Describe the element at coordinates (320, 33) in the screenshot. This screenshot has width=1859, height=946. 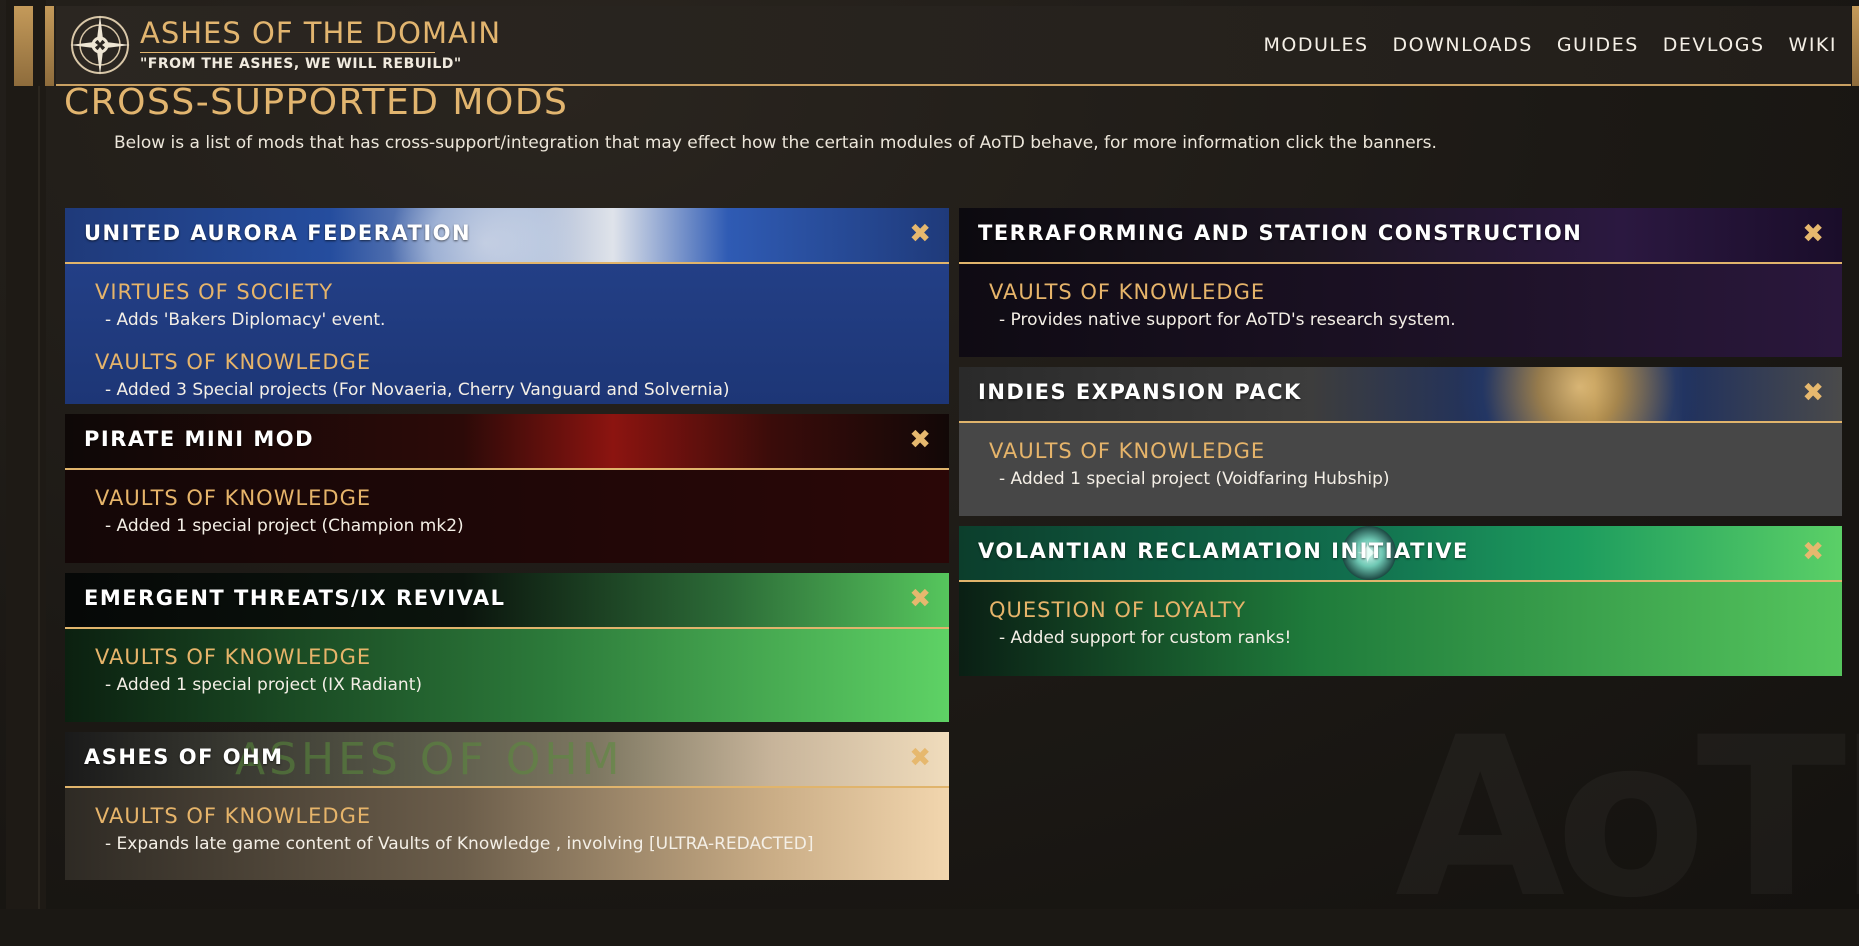
I see `site-title: ASHES OF THE DOMAIN` at that location.